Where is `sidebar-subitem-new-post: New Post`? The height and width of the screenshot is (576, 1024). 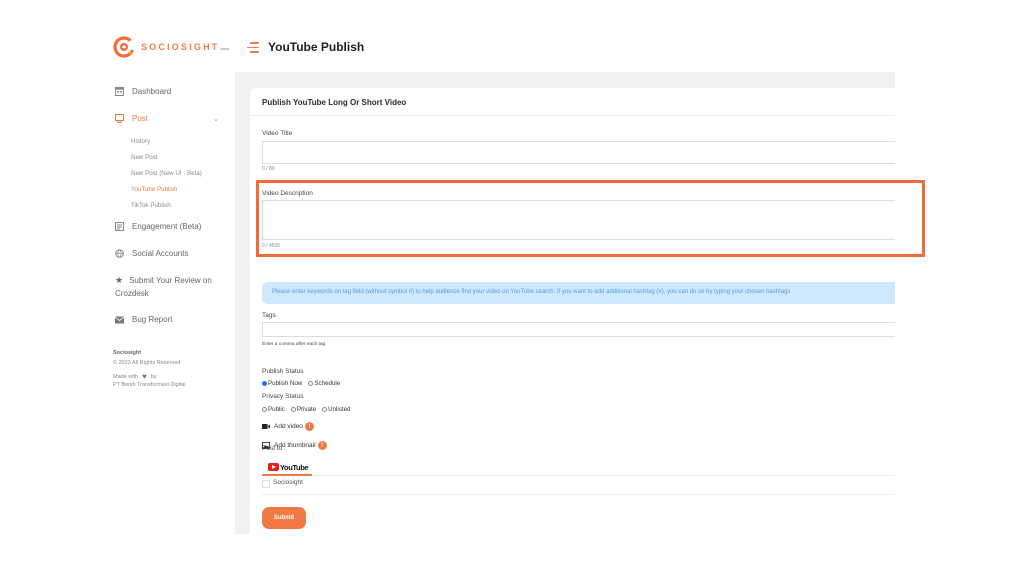
sidebar-subitem-new-post: New Post is located at coordinates (144, 157).